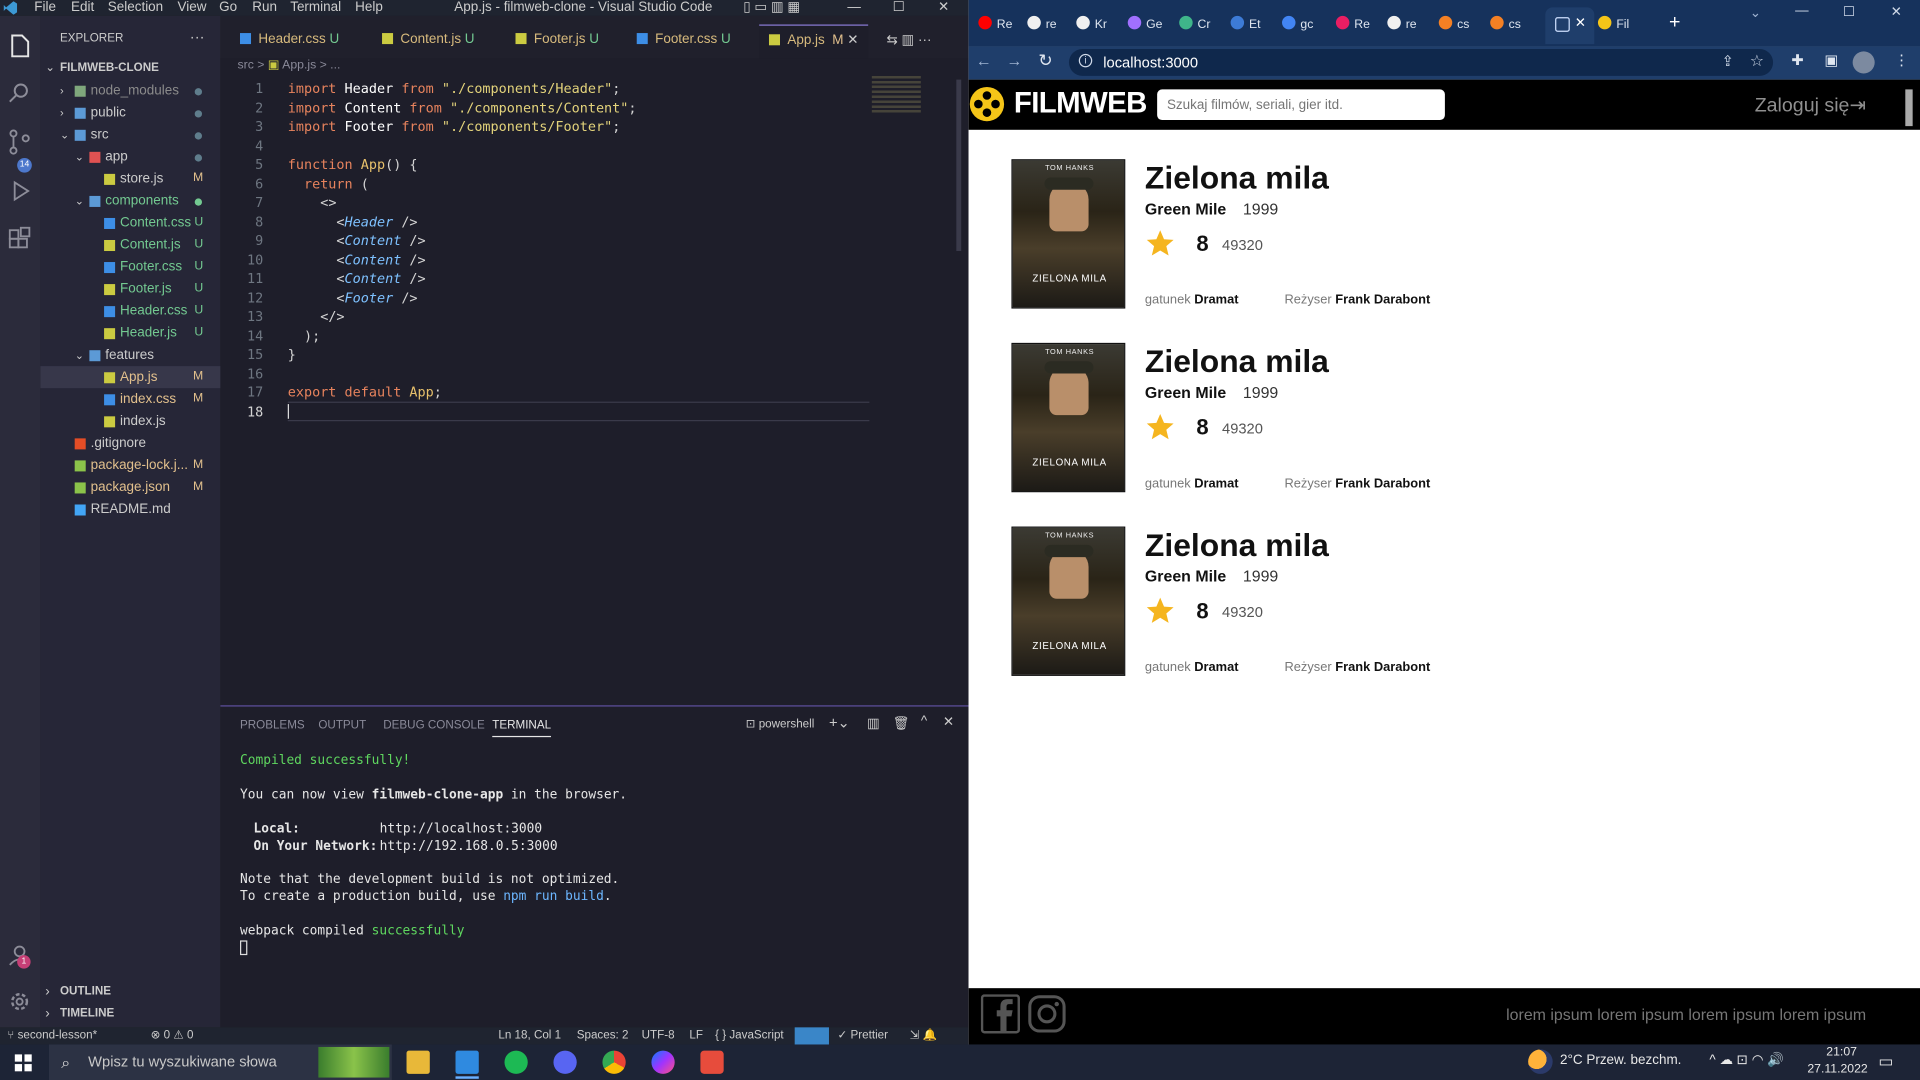 The image size is (1920, 1080). What do you see at coordinates (130, 421) in the screenshot?
I see `tree-item-index-js: index.js` at bounding box center [130, 421].